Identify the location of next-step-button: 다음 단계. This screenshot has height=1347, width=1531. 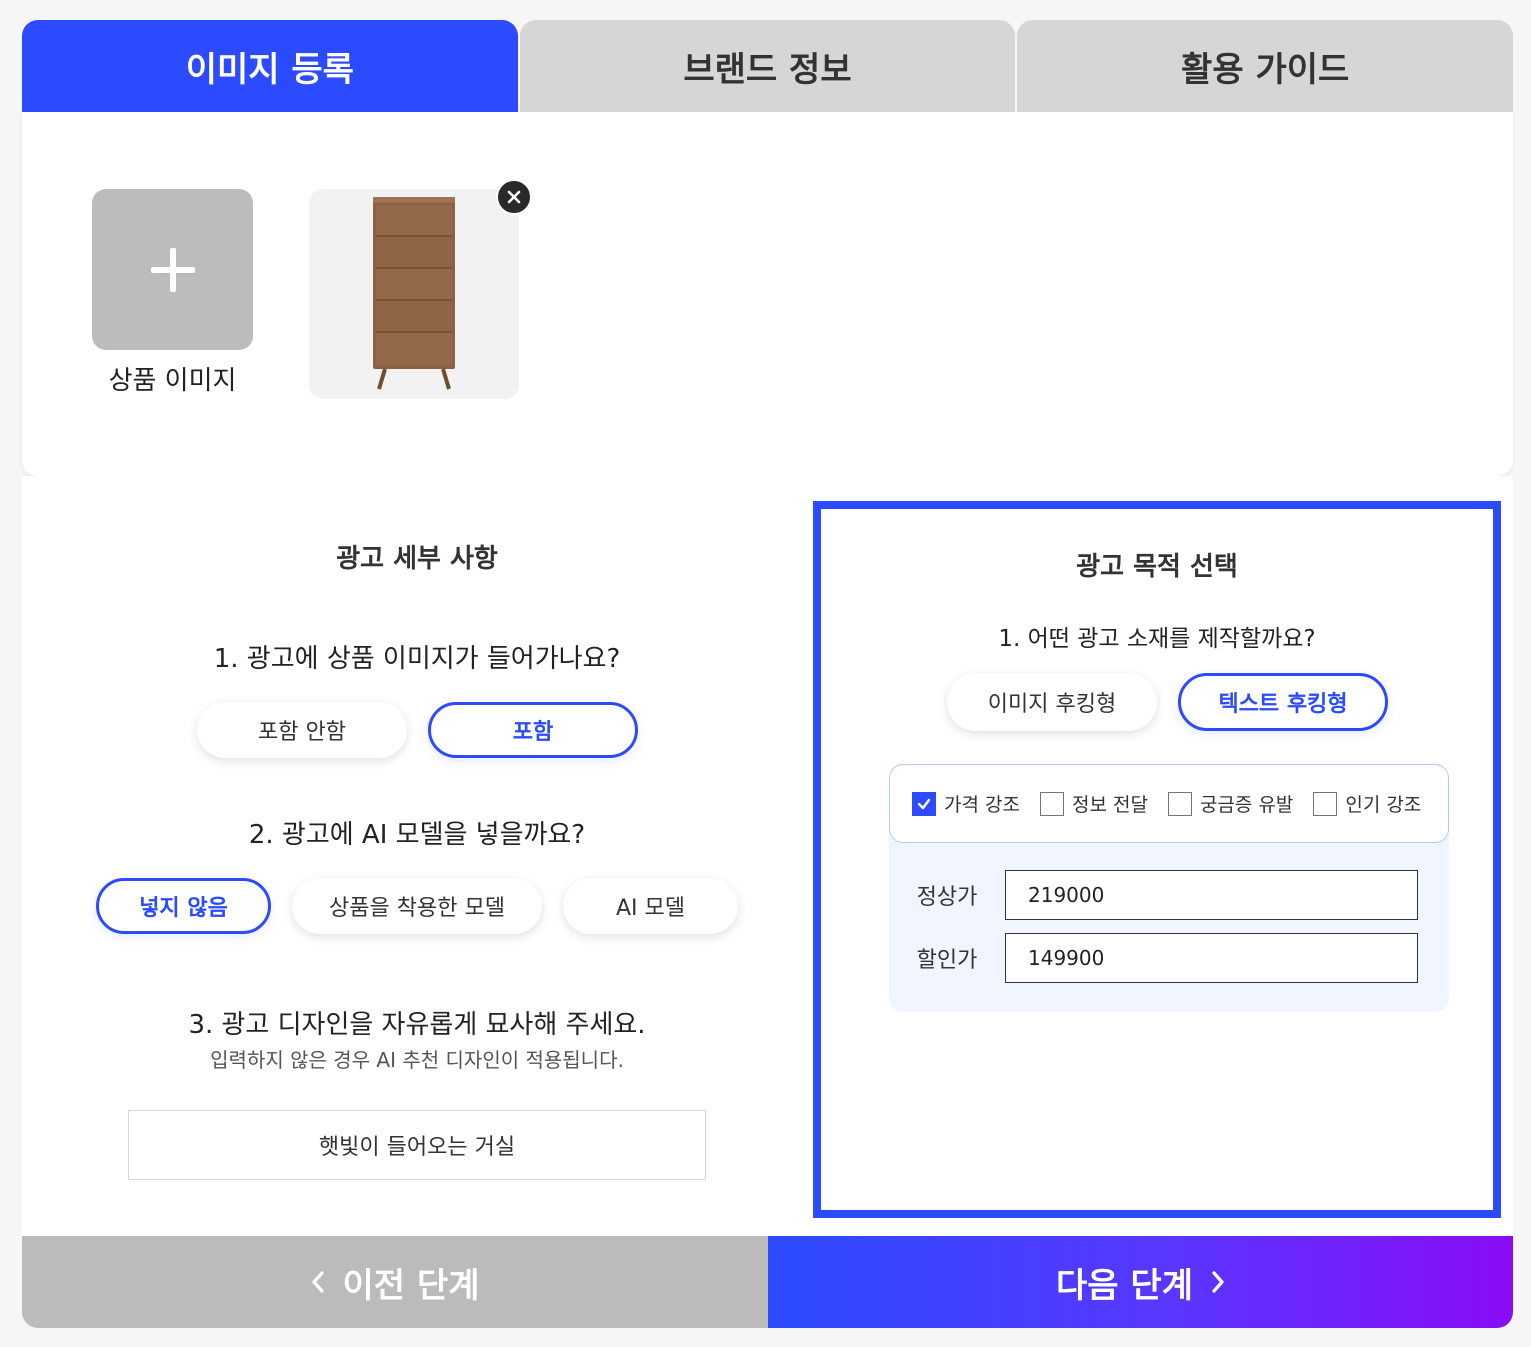
(1140, 1282).